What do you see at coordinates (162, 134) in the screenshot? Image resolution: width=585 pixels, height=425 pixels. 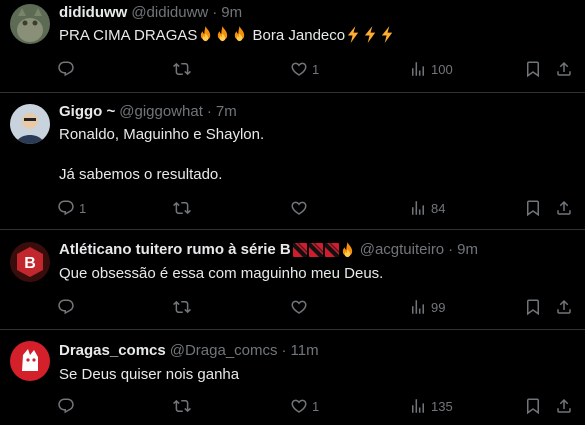 I see `tweet-text-line: Ronaldo, Maguinho e Shaylon.` at bounding box center [162, 134].